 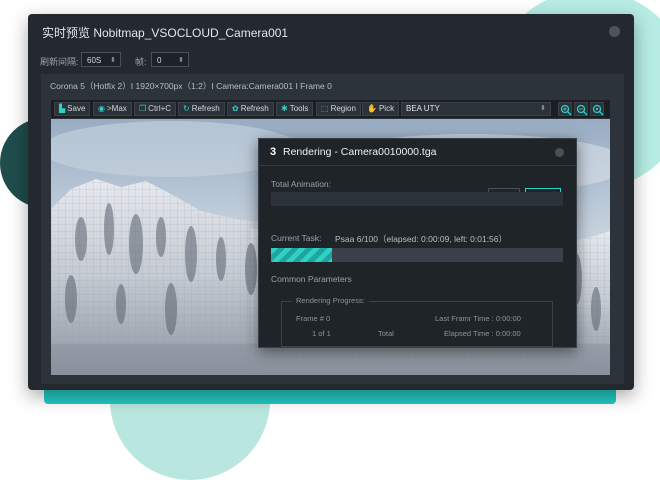 What do you see at coordinates (170, 59) in the screenshot?
I see `frame-select: 0 ⬍` at bounding box center [170, 59].